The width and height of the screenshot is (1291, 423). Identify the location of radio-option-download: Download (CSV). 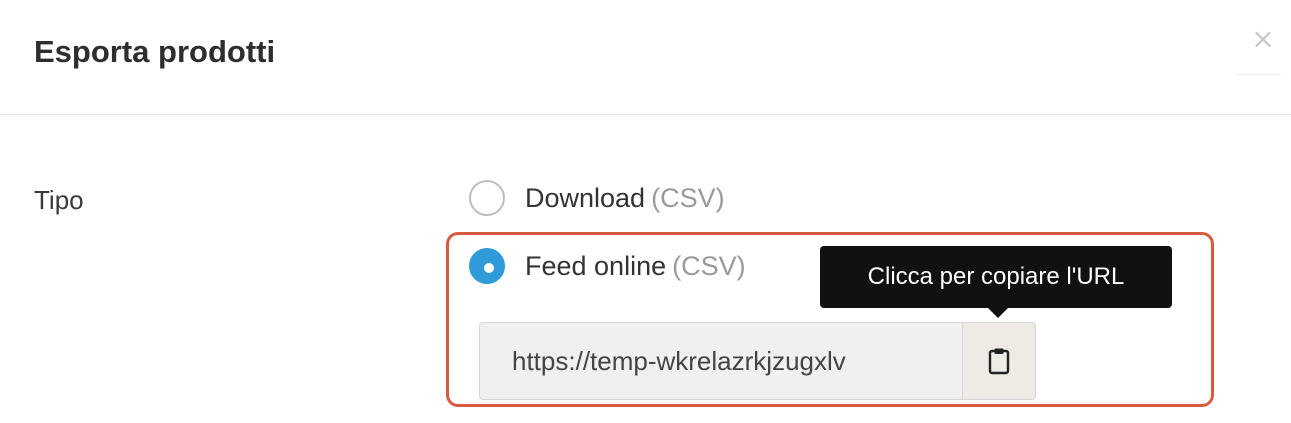
(597, 198).